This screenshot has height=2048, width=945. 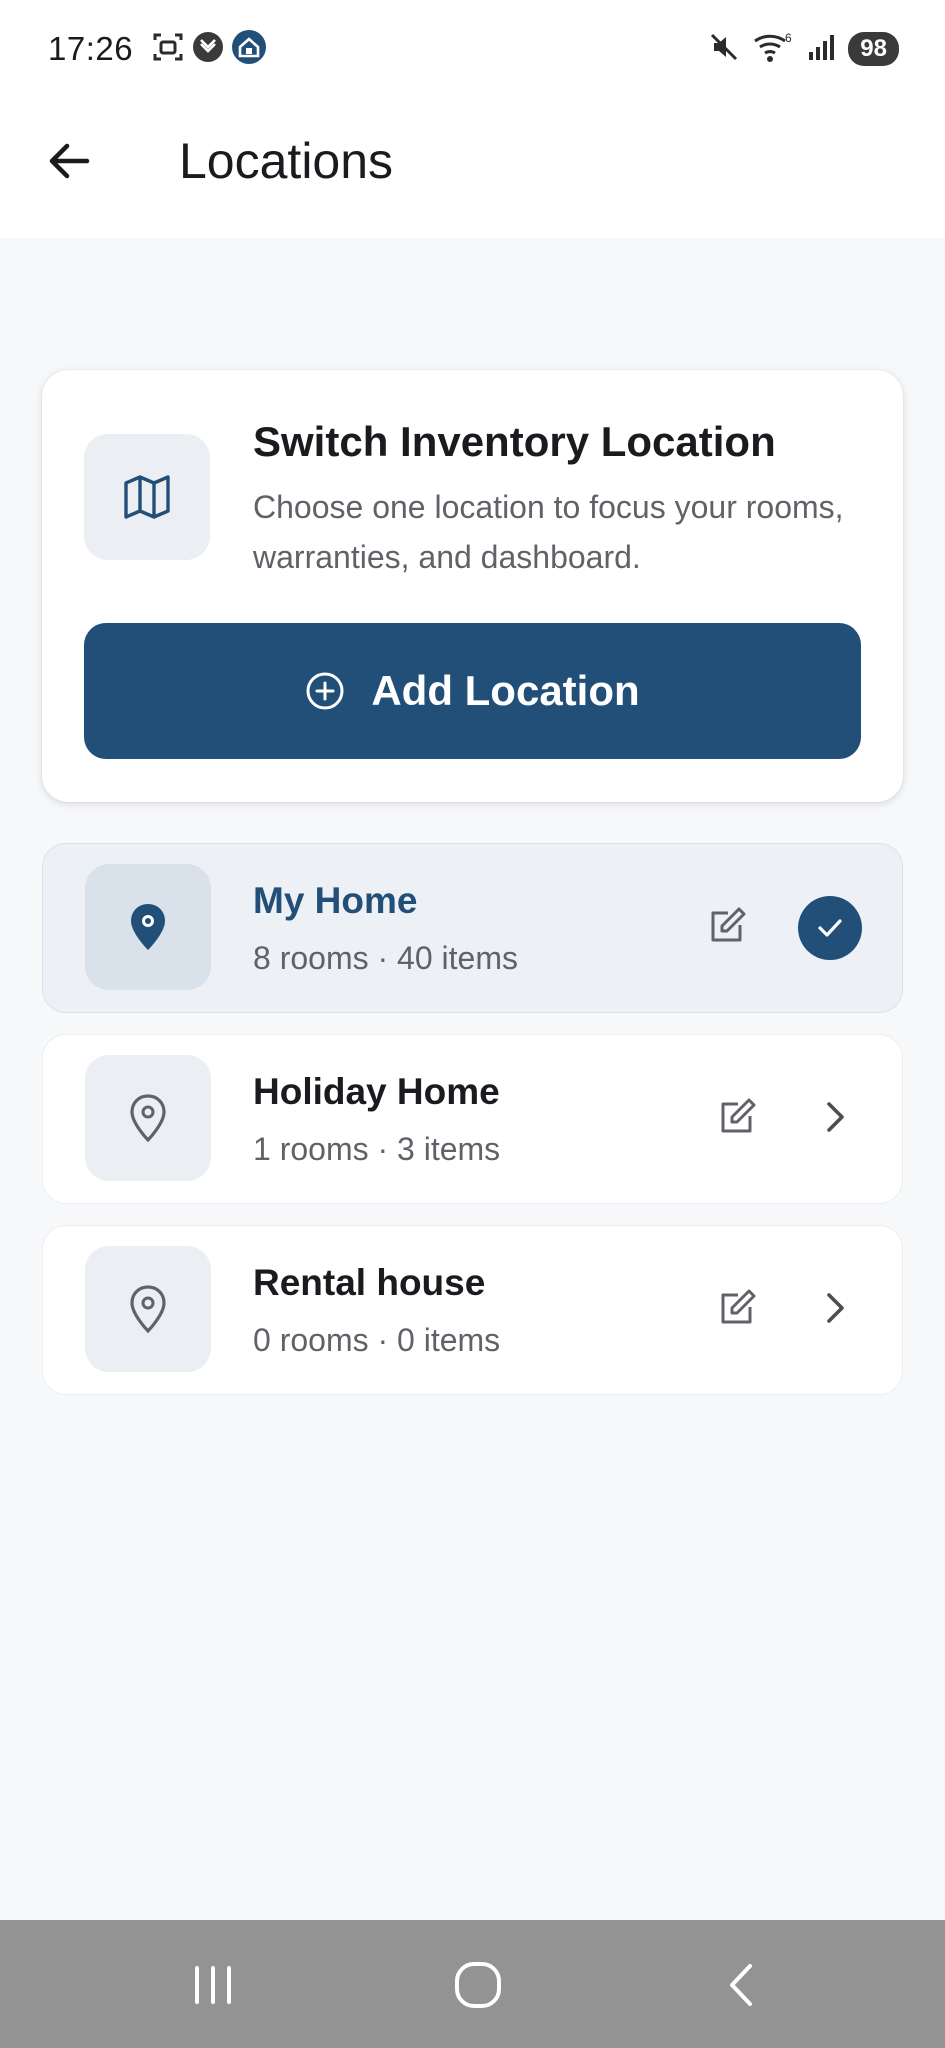 I want to click on status-time: 17:26, so click(x=91, y=48).